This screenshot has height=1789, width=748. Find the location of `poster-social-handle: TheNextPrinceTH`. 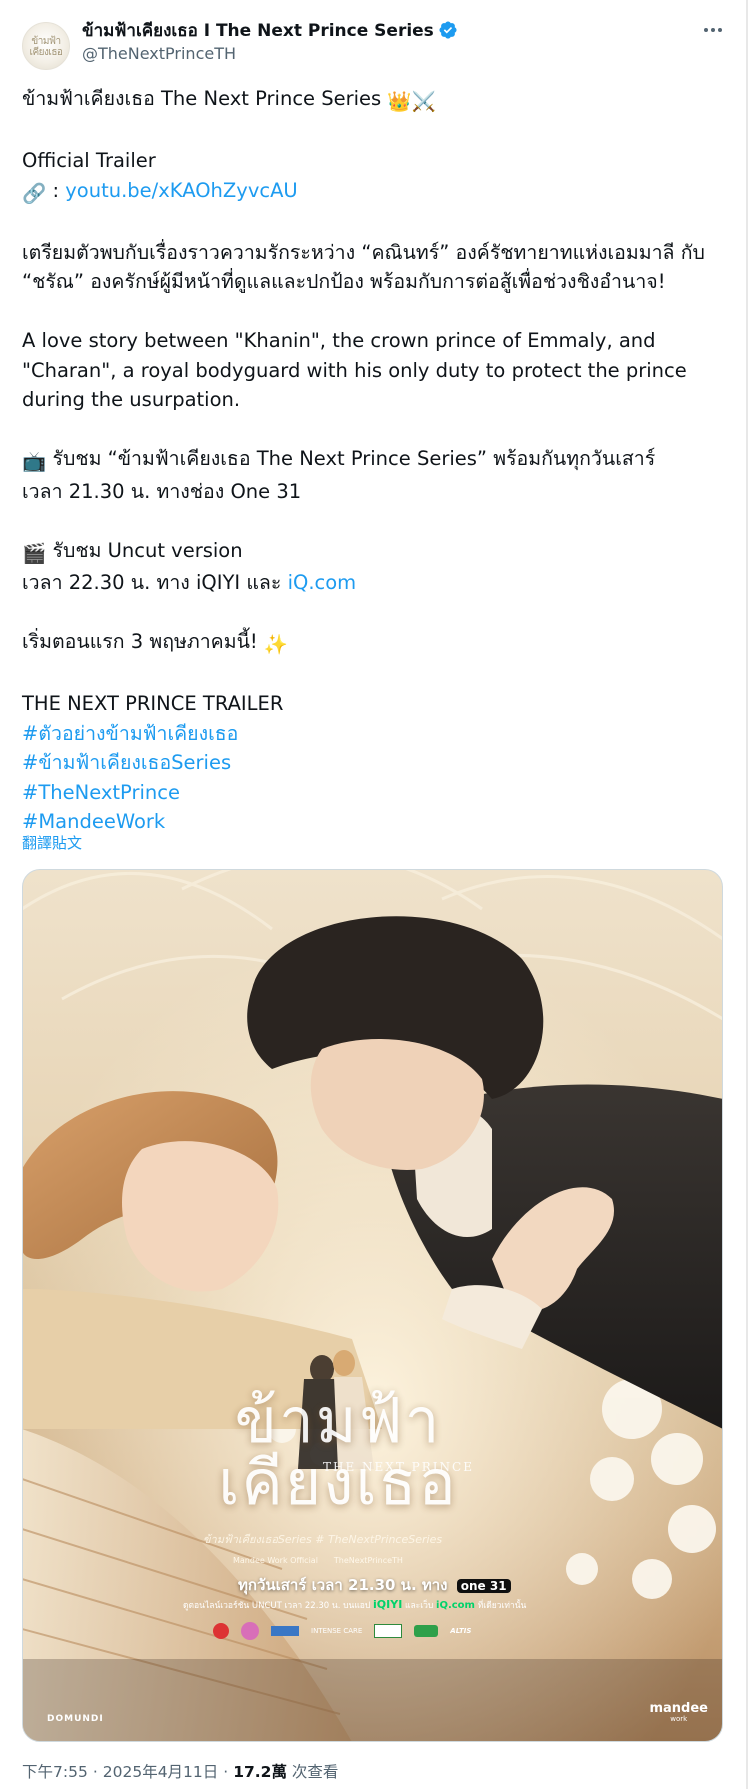

poster-social-handle: TheNextPrinceTH is located at coordinates (368, 1560).